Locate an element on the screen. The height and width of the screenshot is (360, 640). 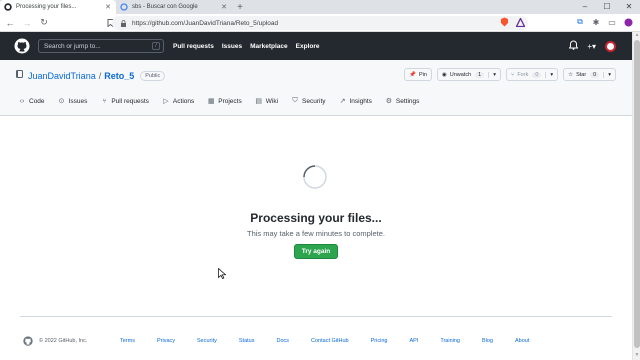
nav-explore: Explore is located at coordinates (308, 46).